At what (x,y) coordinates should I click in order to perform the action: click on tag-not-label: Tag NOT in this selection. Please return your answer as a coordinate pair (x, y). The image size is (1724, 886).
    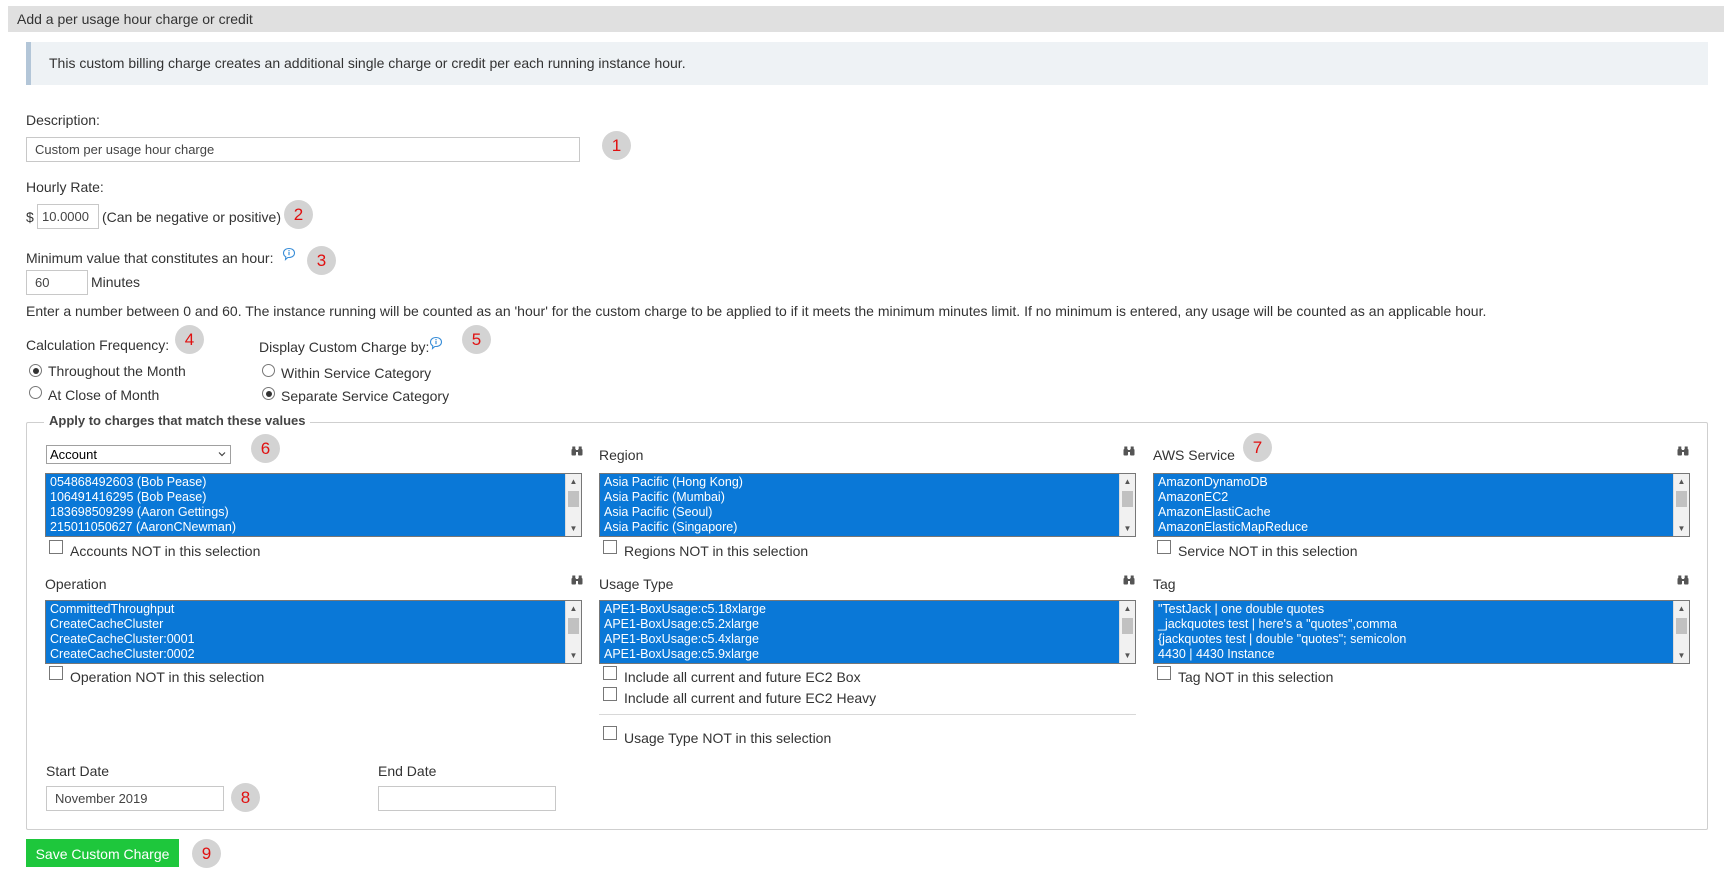
    Looking at the image, I should click on (1256, 677).